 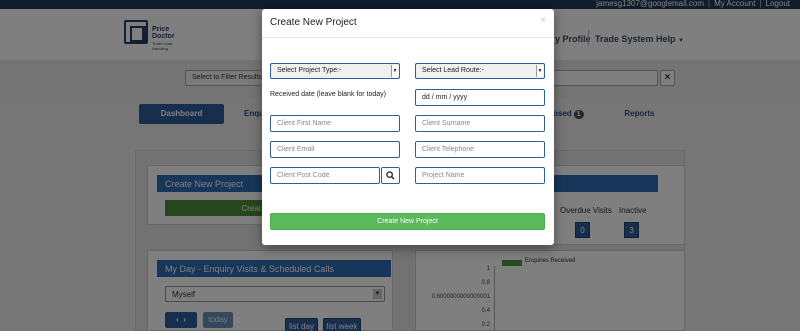 What do you see at coordinates (543, 20) in the screenshot?
I see `close-icon: ×` at bounding box center [543, 20].